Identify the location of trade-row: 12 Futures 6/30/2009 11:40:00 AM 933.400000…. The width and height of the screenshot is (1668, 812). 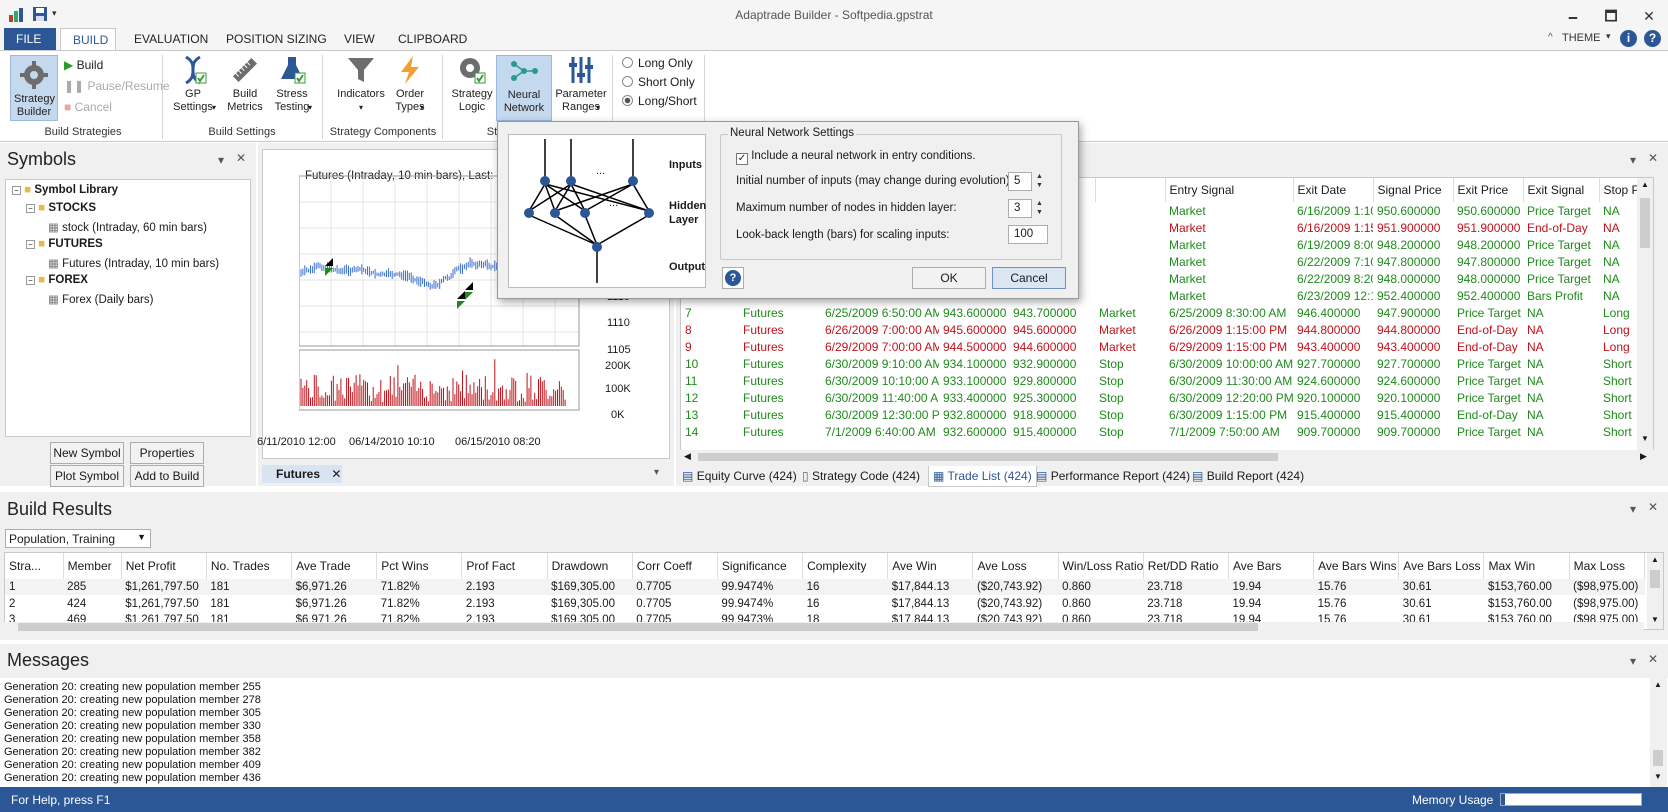
(1161, 397).